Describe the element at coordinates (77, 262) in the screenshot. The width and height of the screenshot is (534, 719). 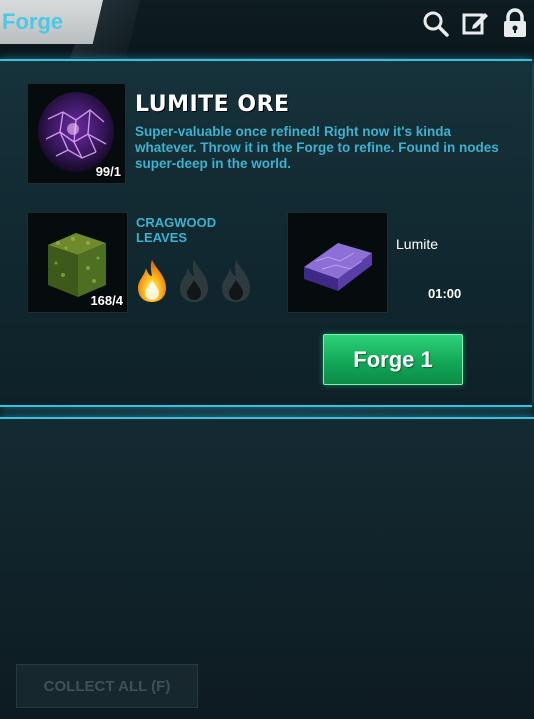
I see `resource-slot-cragwood-leaves: 168/4` at that location.